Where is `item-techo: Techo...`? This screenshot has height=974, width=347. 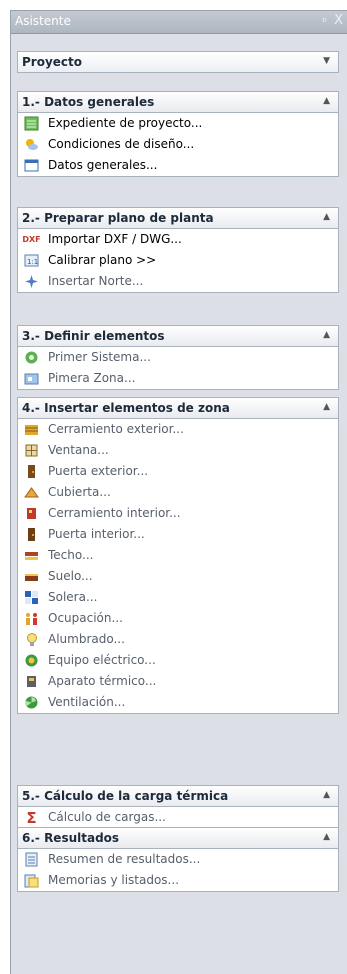
item-techo: Techo... is located at coordinates (178, 555).